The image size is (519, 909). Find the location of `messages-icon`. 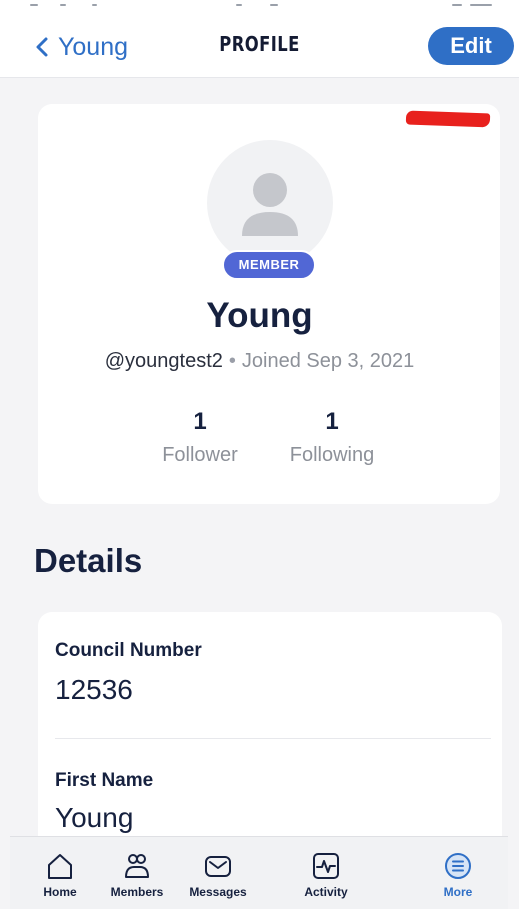

messages-icon is located at coordinates (218, 866).